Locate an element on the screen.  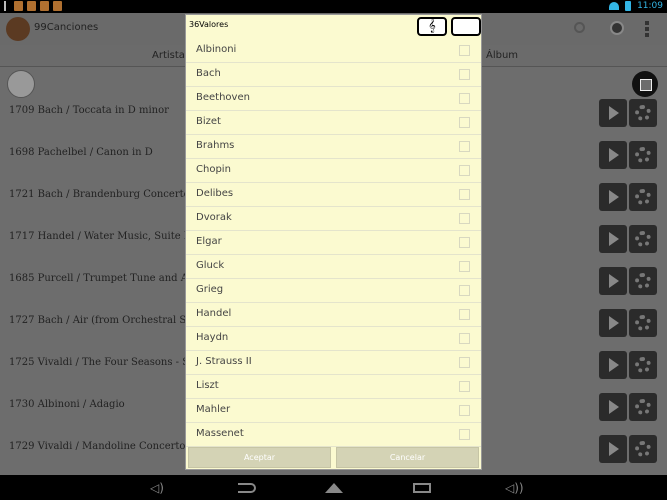
list-item: Bach is located at coordinates (333, 75).